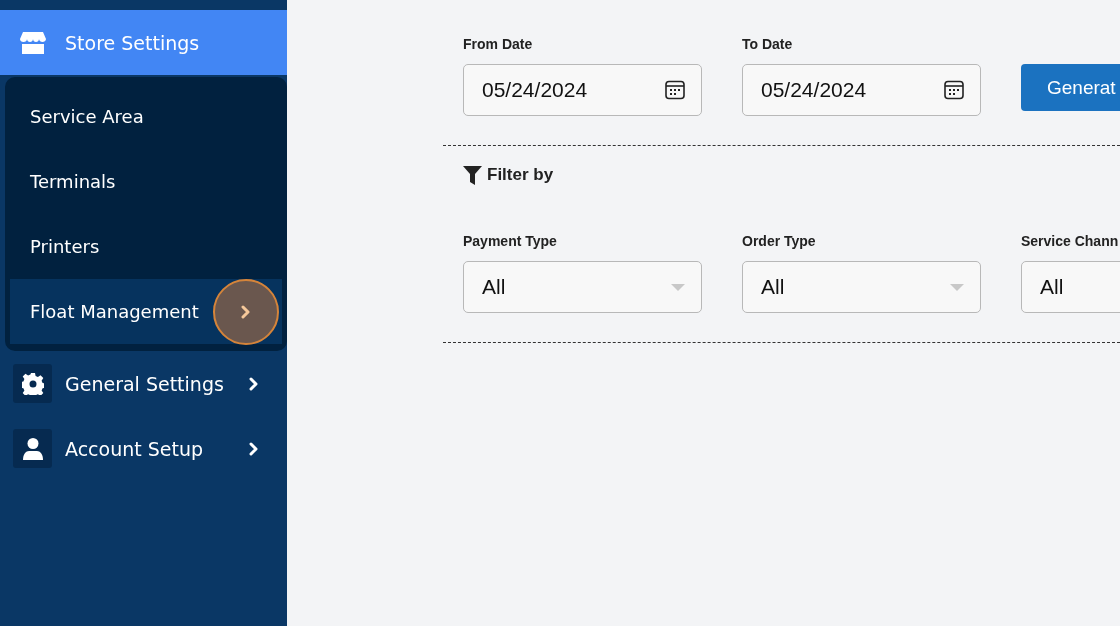 The height and width of the screenshot is (626, 1120). I want to click on sidebar-item: General Settings, so click(143, 383).